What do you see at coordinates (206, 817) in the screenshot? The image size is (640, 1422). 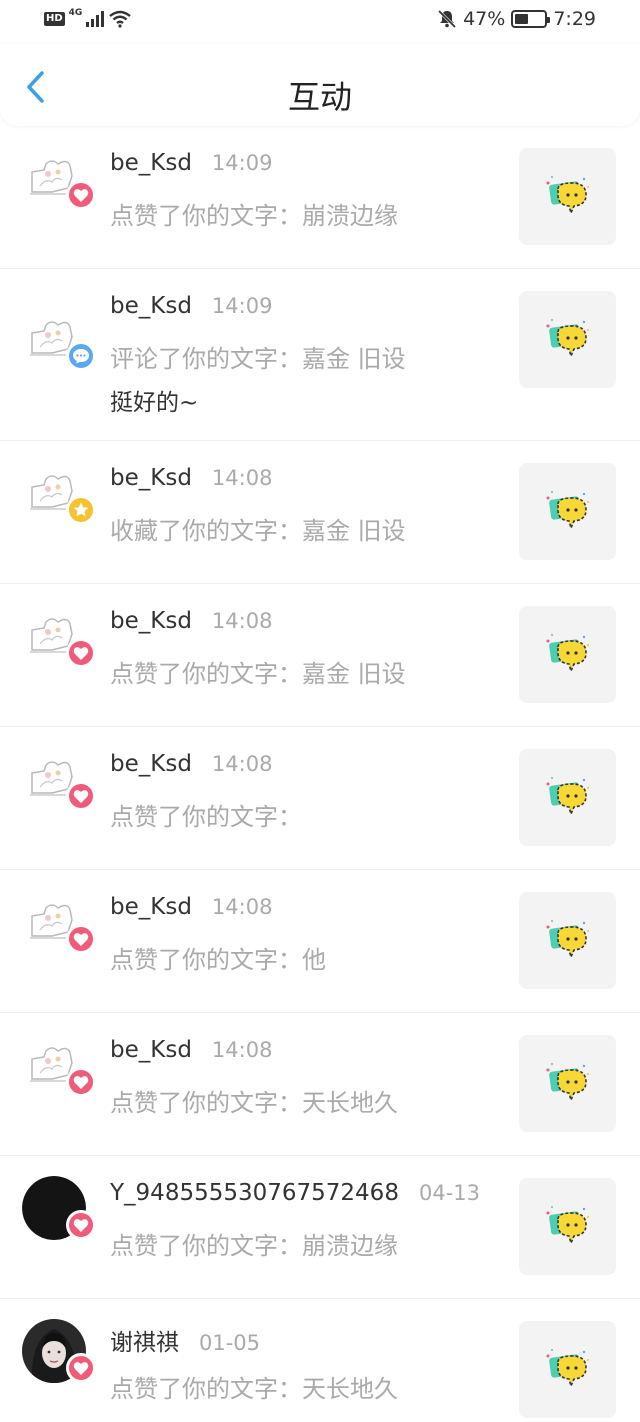 I see `action-text: 点赞了你的文字：` at bounding box center [206, 817].